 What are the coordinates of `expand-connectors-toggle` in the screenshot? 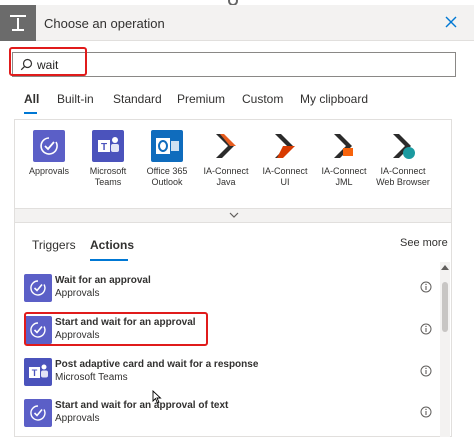 It's located at (233, 216).